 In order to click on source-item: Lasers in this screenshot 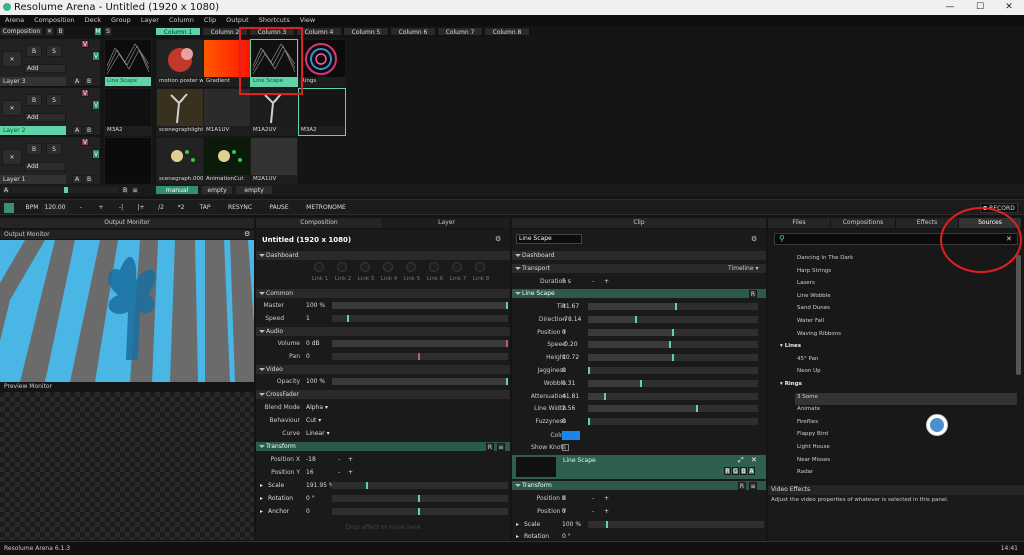, I will do `click(806, 283)`.